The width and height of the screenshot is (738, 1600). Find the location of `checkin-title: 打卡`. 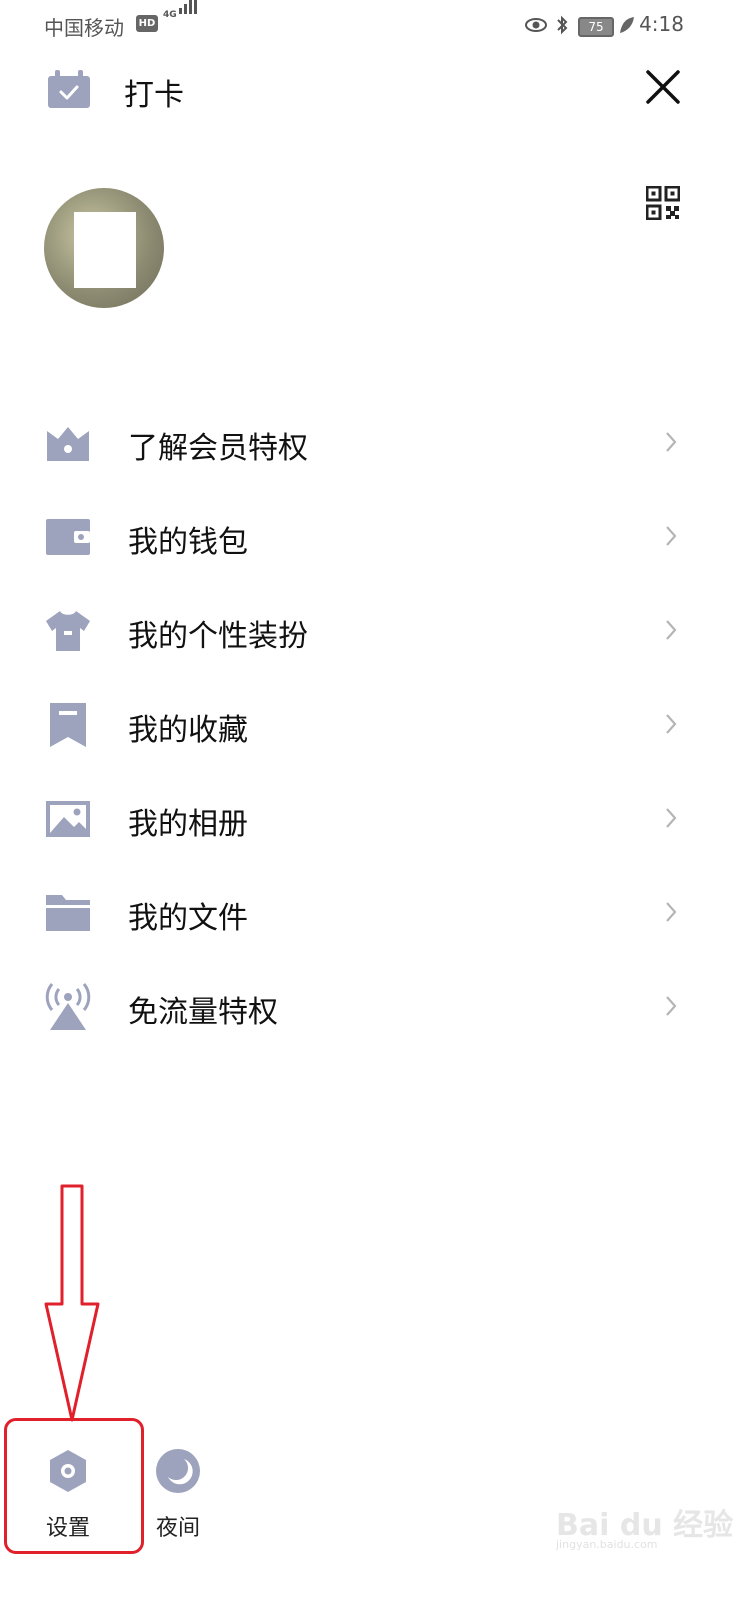

checkin-title: 打卡 is located at coordinates (154, 92).